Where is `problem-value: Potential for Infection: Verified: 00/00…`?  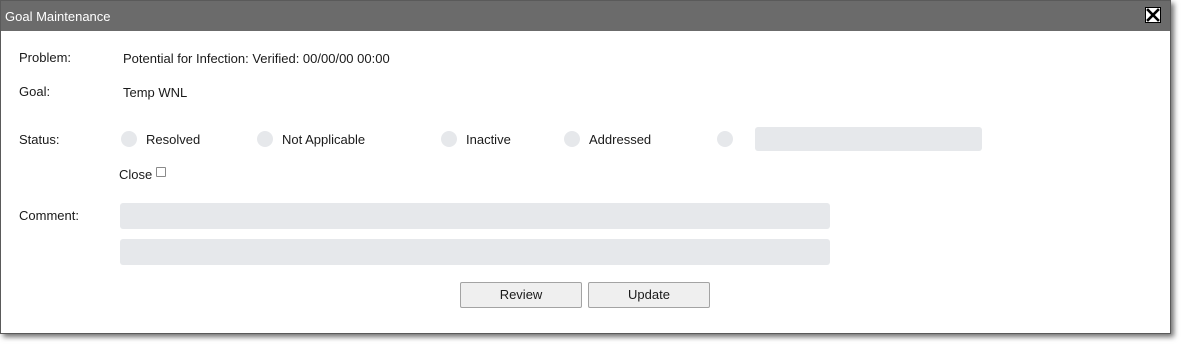 problem-value: Potential for Infection: Verified: 00/00… is located at coordinates (256, 58).